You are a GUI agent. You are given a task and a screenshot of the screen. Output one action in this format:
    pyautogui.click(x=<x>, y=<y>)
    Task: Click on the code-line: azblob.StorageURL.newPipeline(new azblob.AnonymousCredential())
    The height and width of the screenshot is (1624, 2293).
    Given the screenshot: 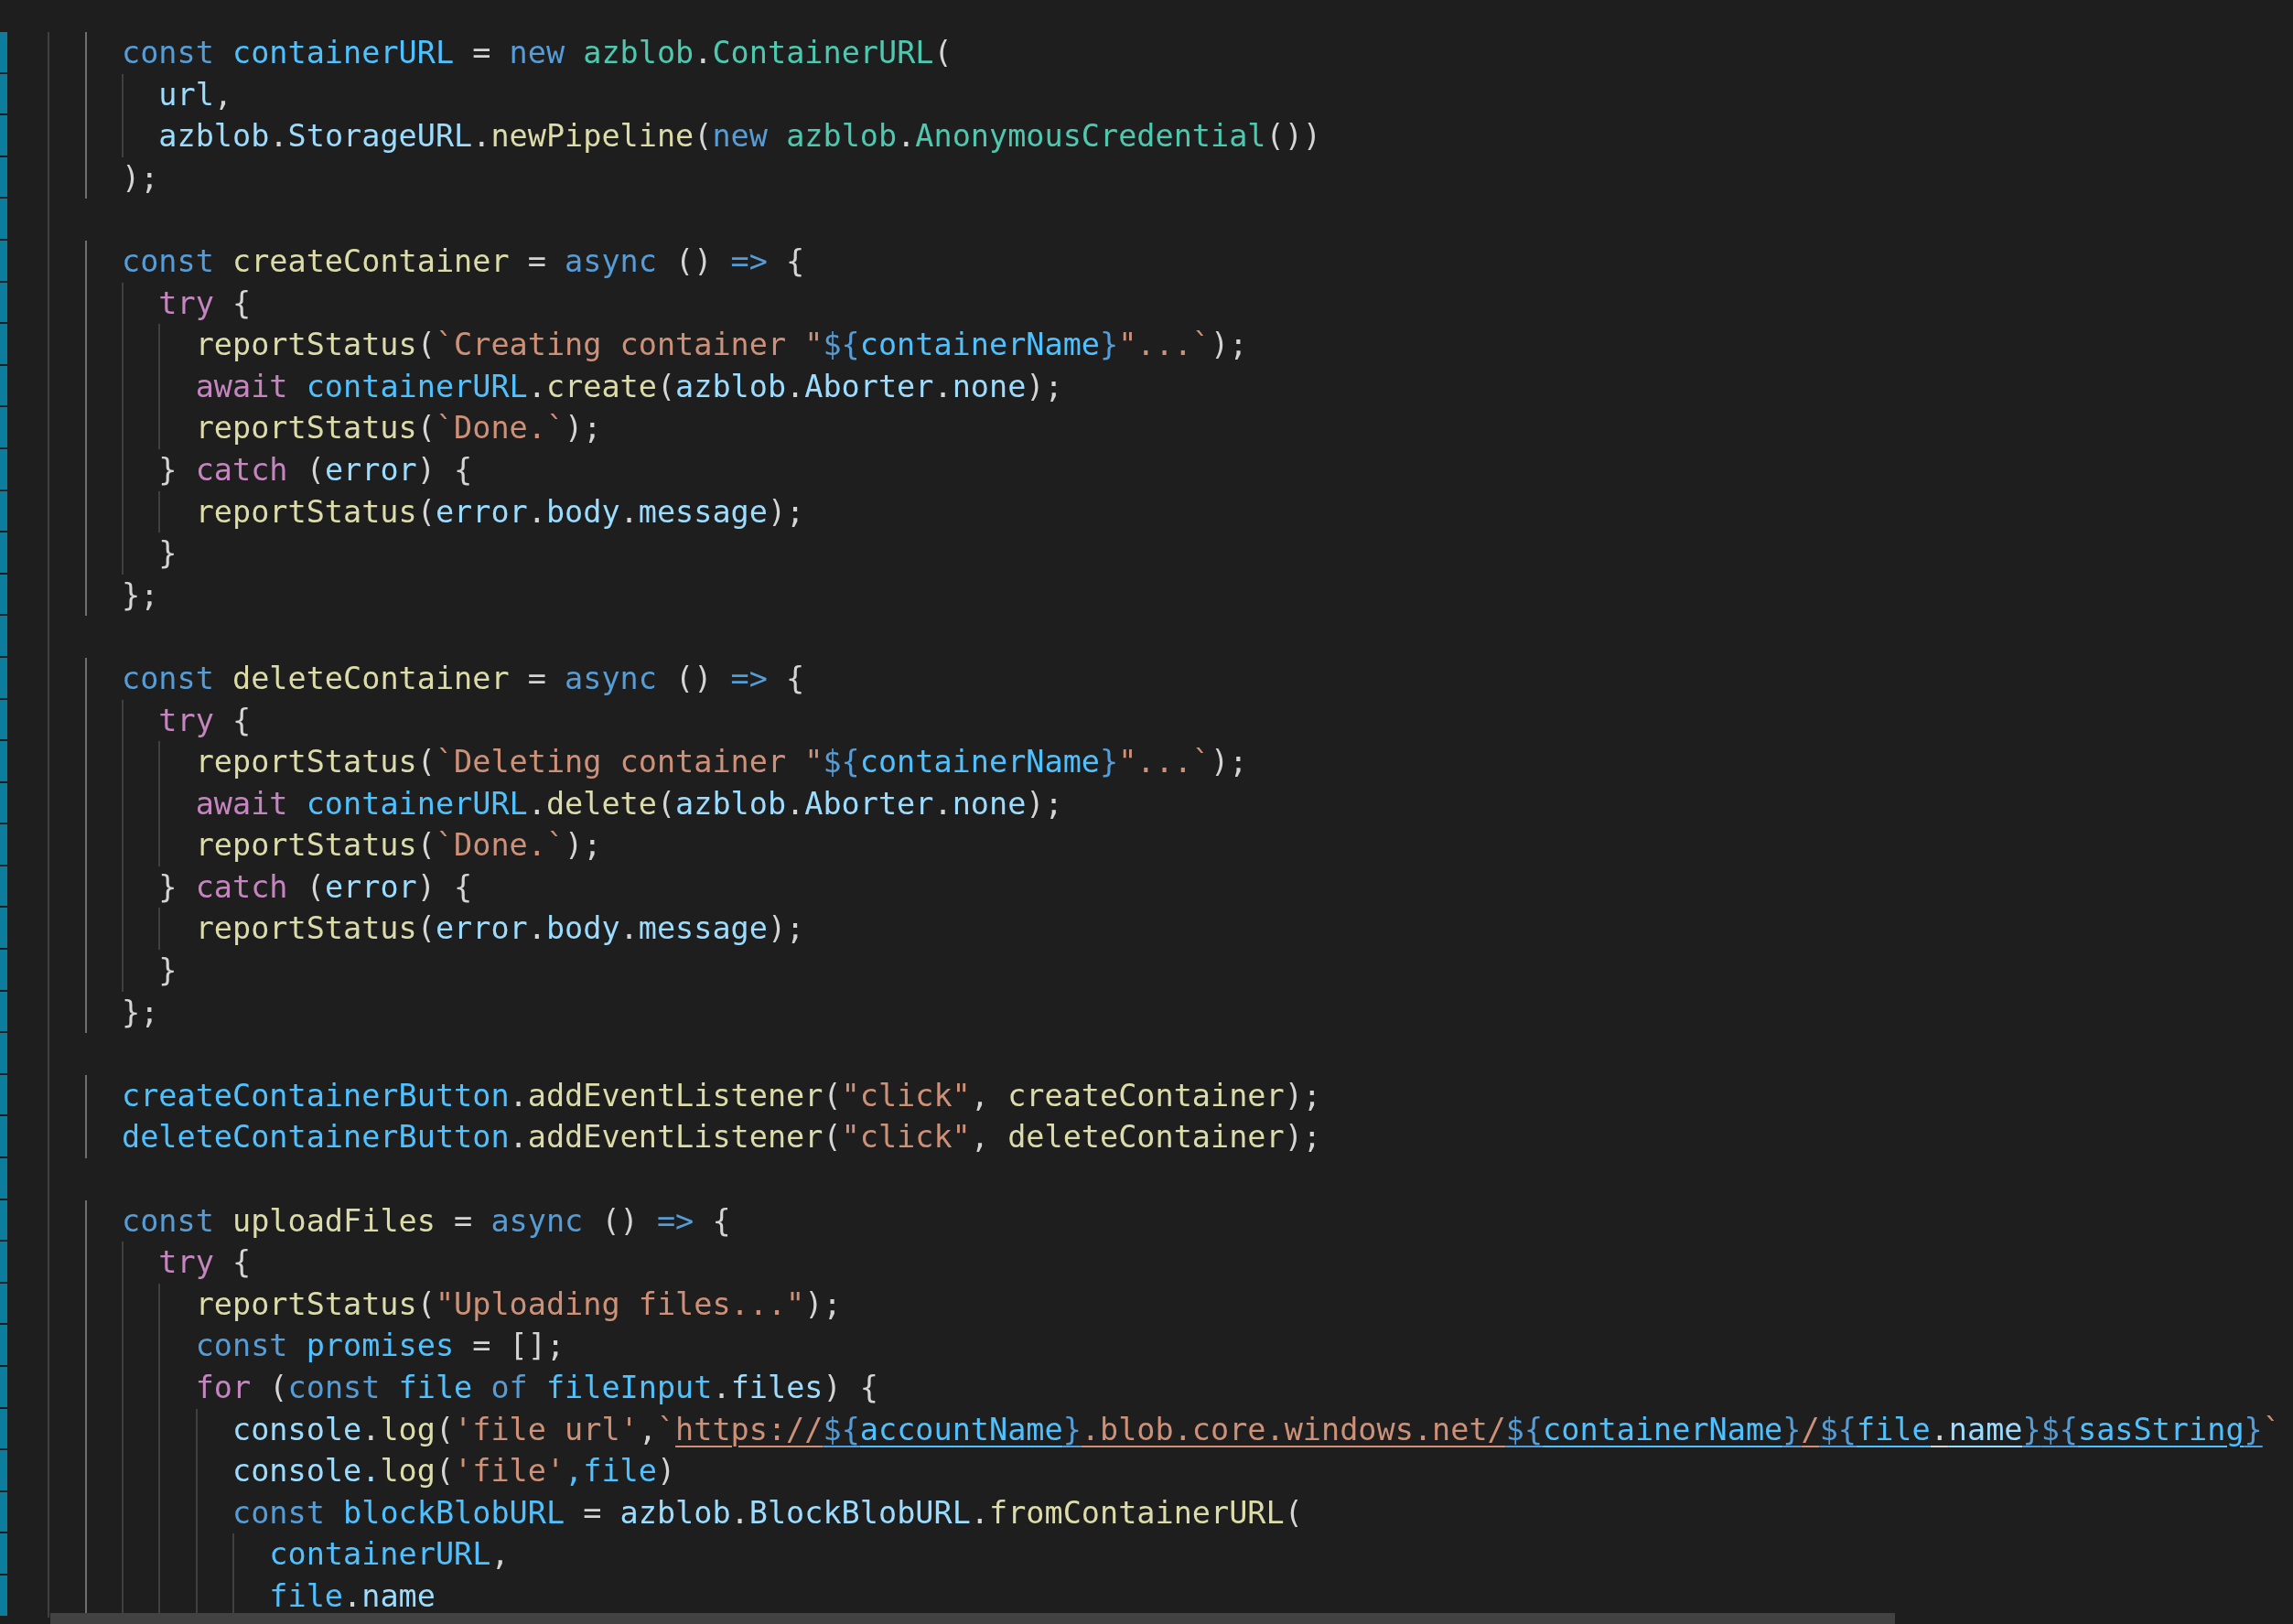 What is the action you would take?
    pyautogui.click(x=739, y=136)
    